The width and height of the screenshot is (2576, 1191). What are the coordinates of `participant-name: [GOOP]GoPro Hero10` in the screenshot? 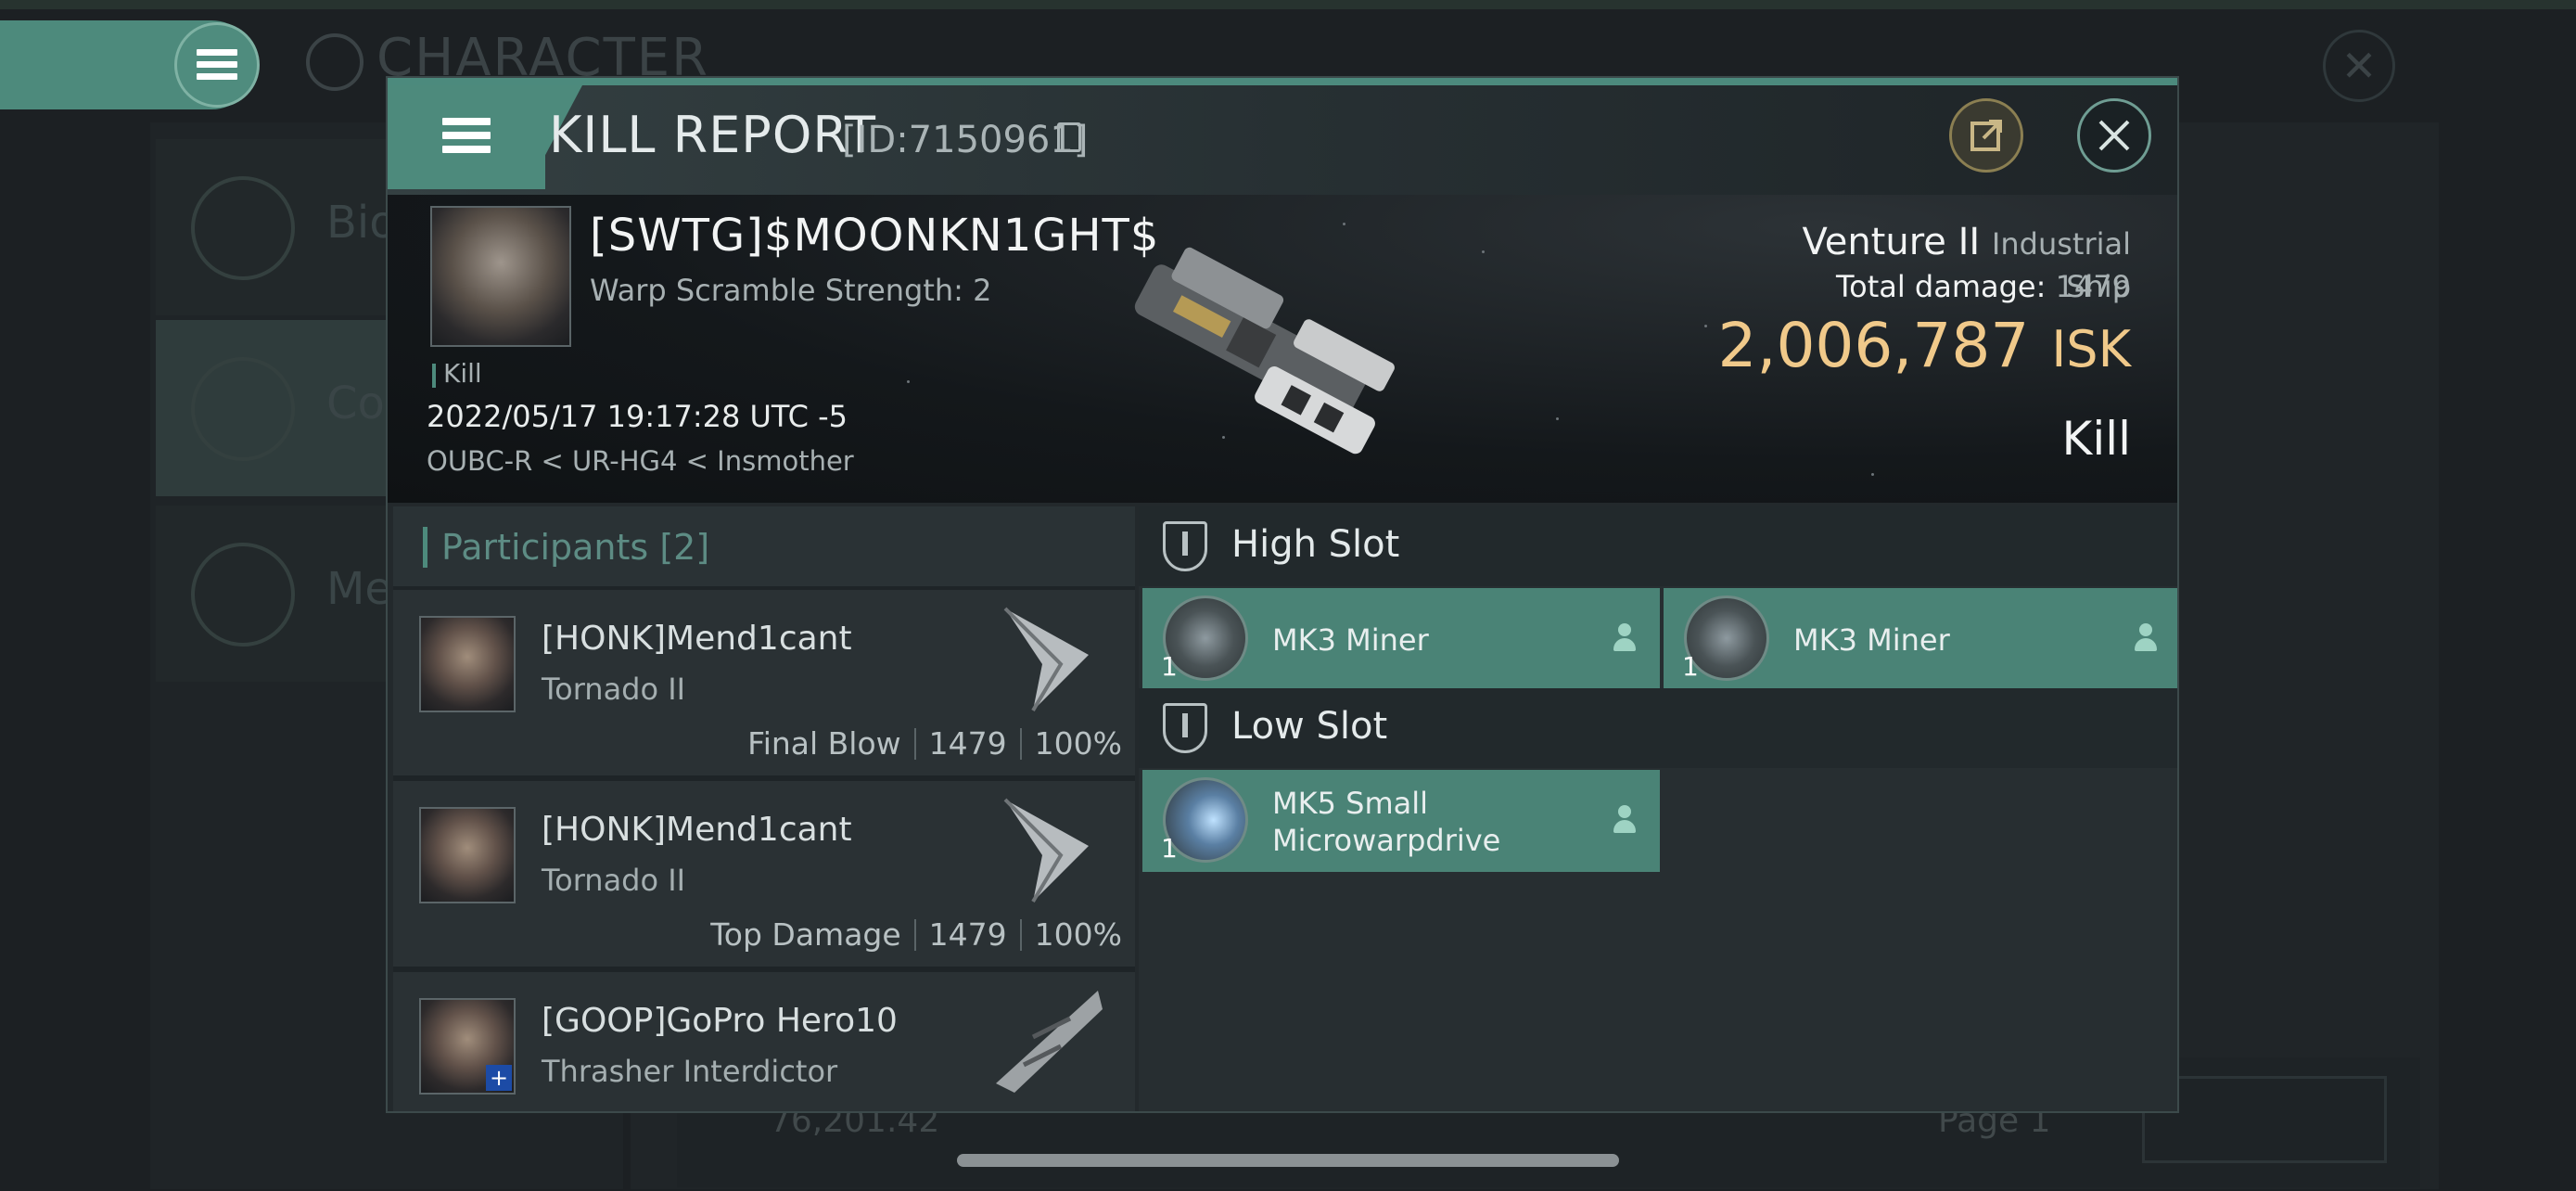 It's located at (720, 1021).